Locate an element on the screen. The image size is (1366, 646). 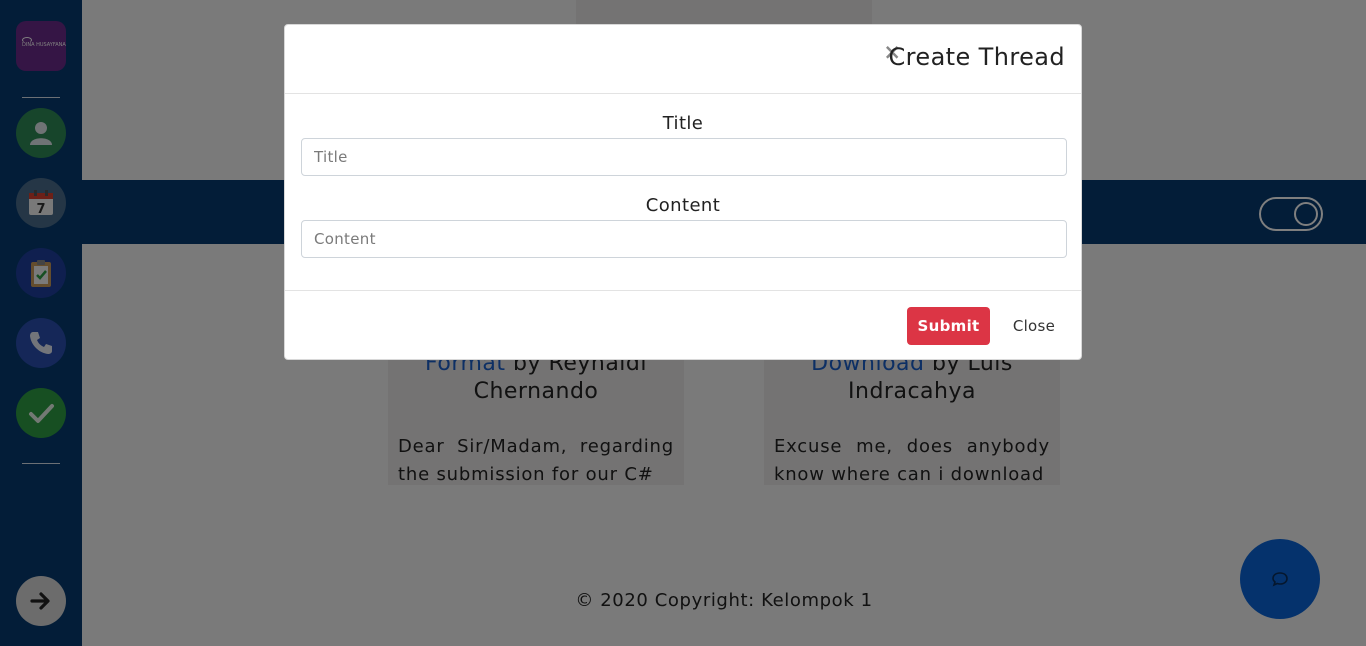
modal-title: Create Thread is located at coordinates (976, 57).